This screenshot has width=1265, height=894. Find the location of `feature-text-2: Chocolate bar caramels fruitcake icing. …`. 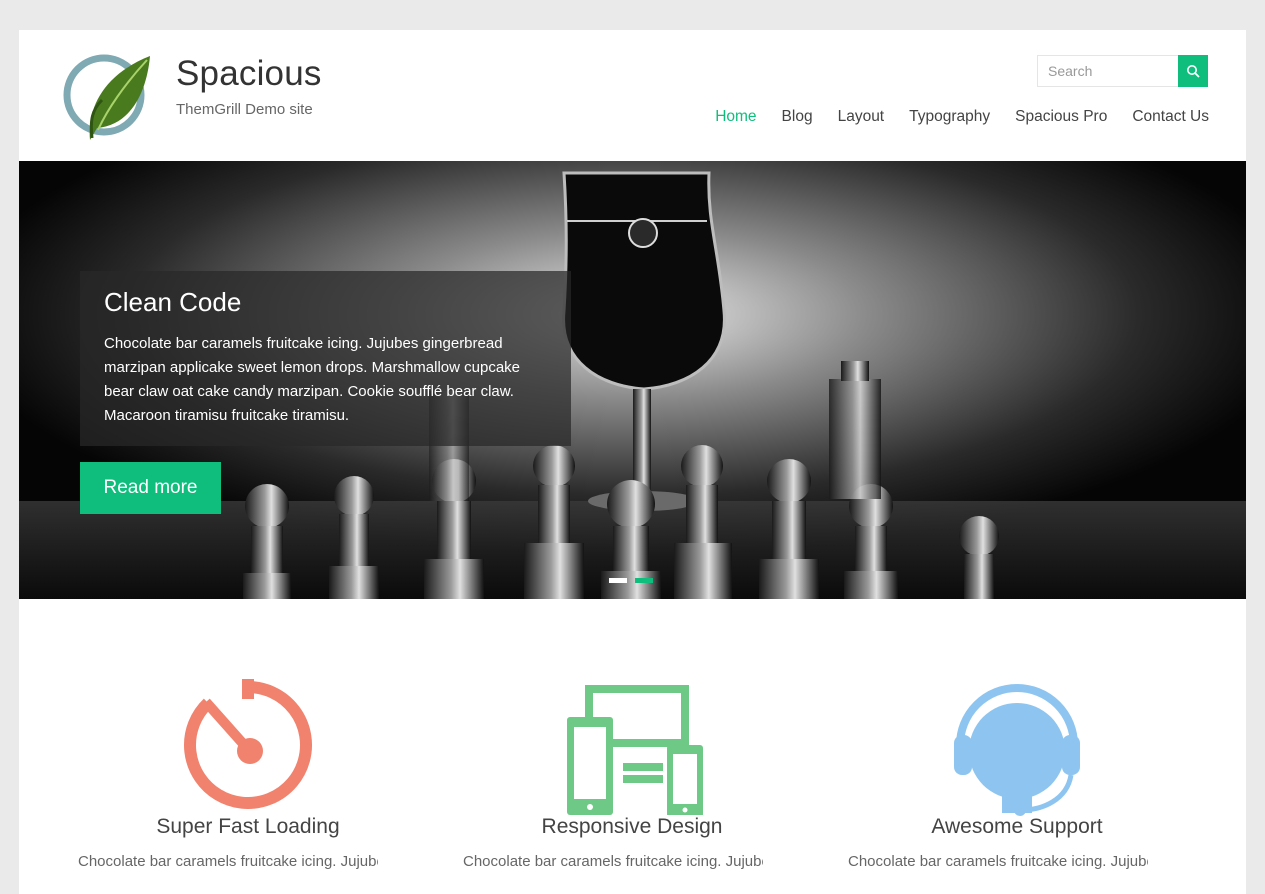

feature-text-2: Chocolate bar caramels fruitcake icing. … is located at coordinates (613, 861).